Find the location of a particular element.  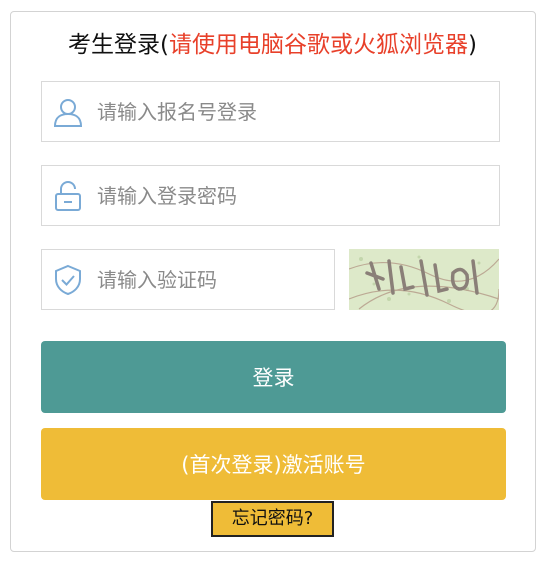

forgot-password-link: 忘记密码? is located at coordinates (272, 519).